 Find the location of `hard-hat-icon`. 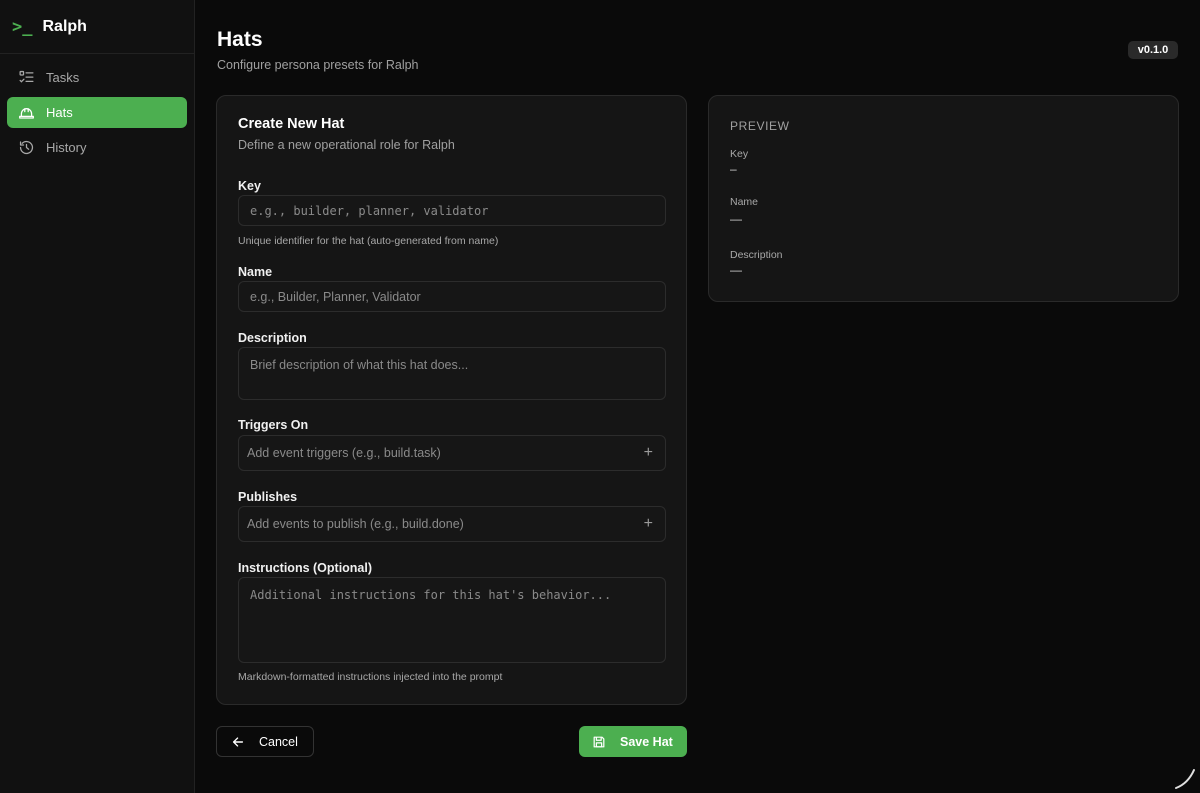

hard-hat-icon is located at coordinates (26, 113).